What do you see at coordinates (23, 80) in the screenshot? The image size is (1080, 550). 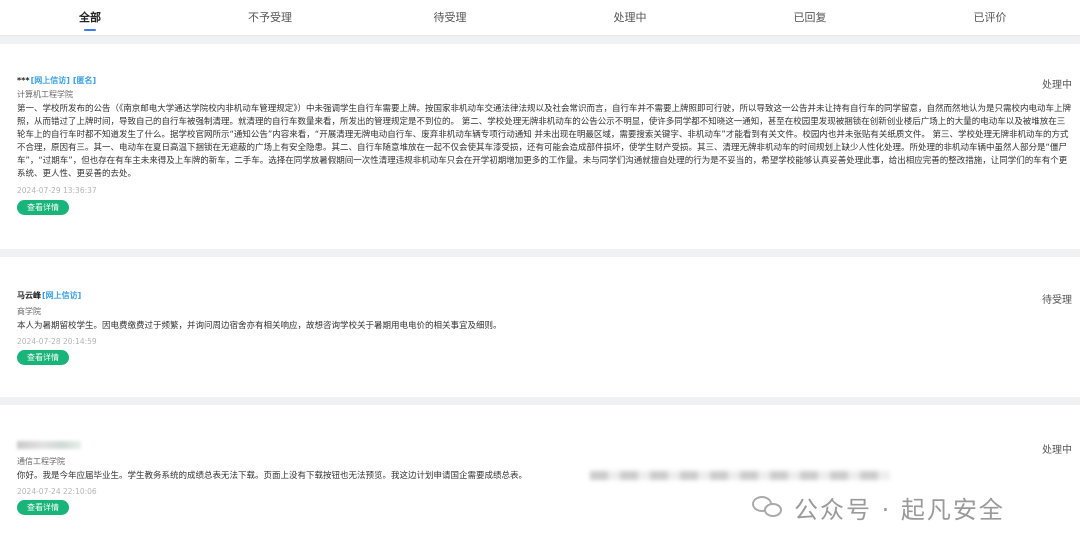 I see `submitter-name: ***` at bounding box center [23, 80].